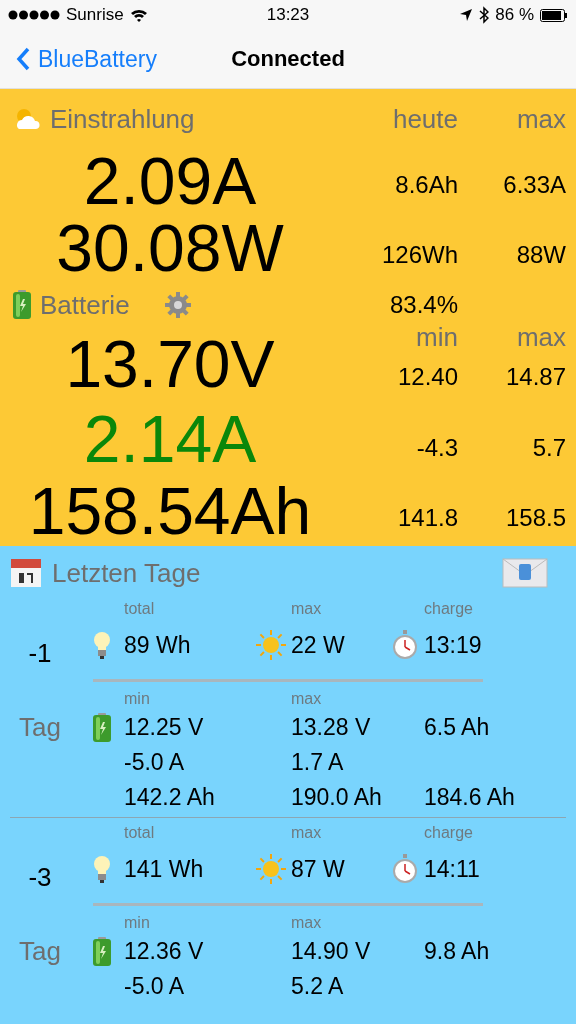 The width and height of the screenshot is (576, 1024). I want to click on calendar-icon, so click(26, 573).